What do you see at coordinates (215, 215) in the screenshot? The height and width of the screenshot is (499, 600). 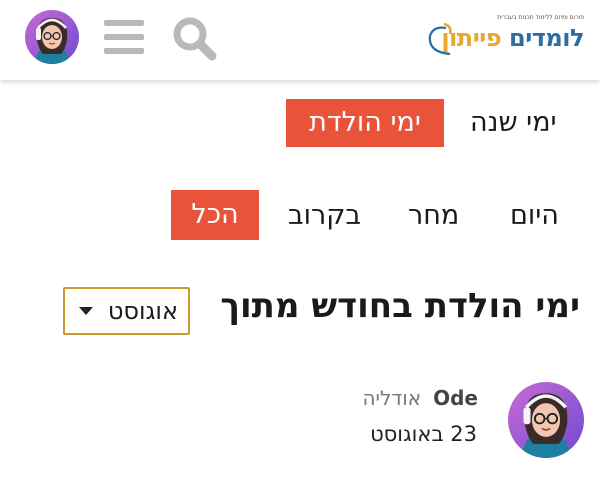 I see `filter-all: הכל` at bounding box center [215, 215].